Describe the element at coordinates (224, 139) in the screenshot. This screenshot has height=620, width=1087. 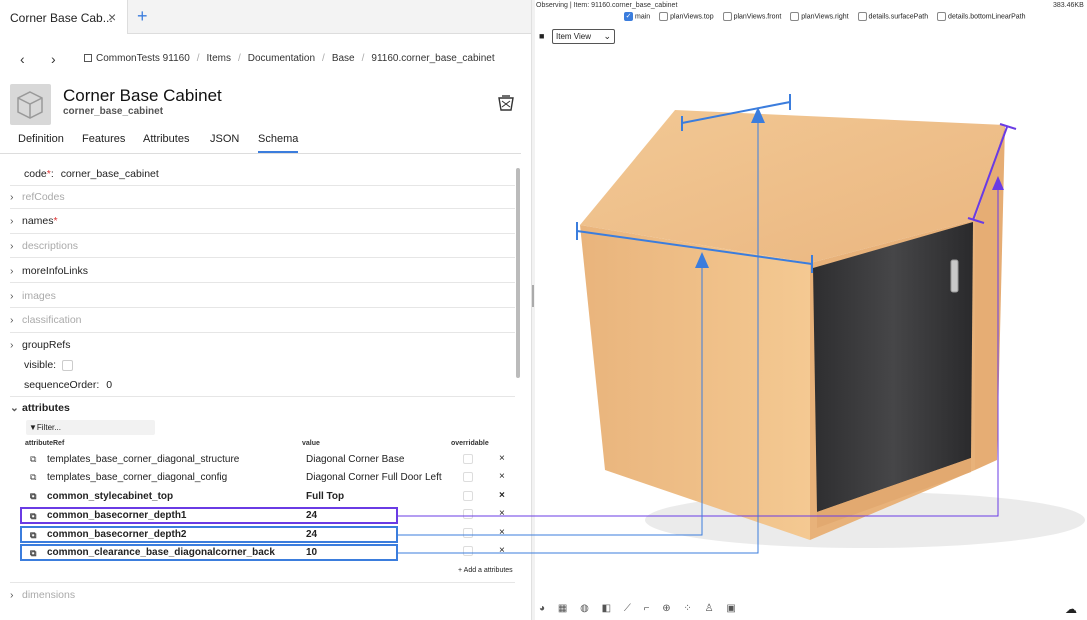
I see `tab-json: JSON` at that location.